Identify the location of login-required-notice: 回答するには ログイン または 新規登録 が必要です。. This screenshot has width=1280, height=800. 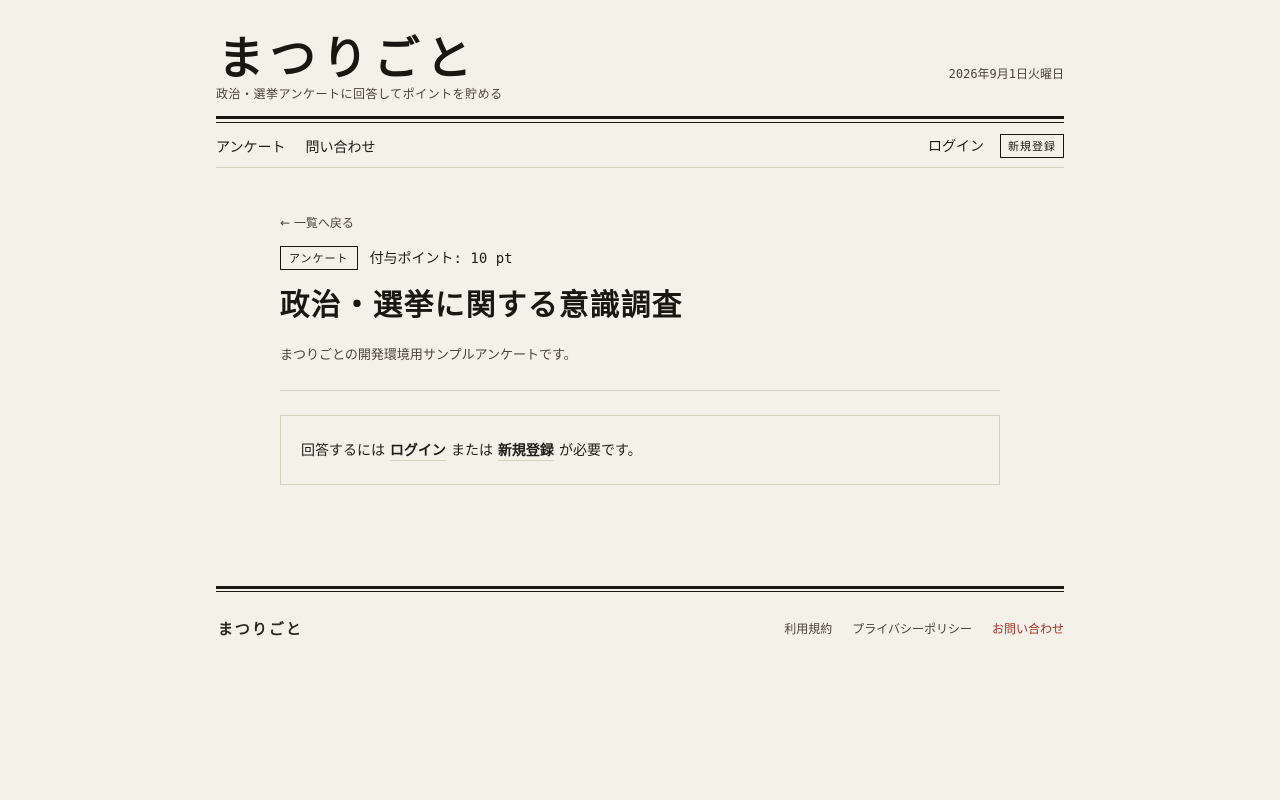
(640, 450).